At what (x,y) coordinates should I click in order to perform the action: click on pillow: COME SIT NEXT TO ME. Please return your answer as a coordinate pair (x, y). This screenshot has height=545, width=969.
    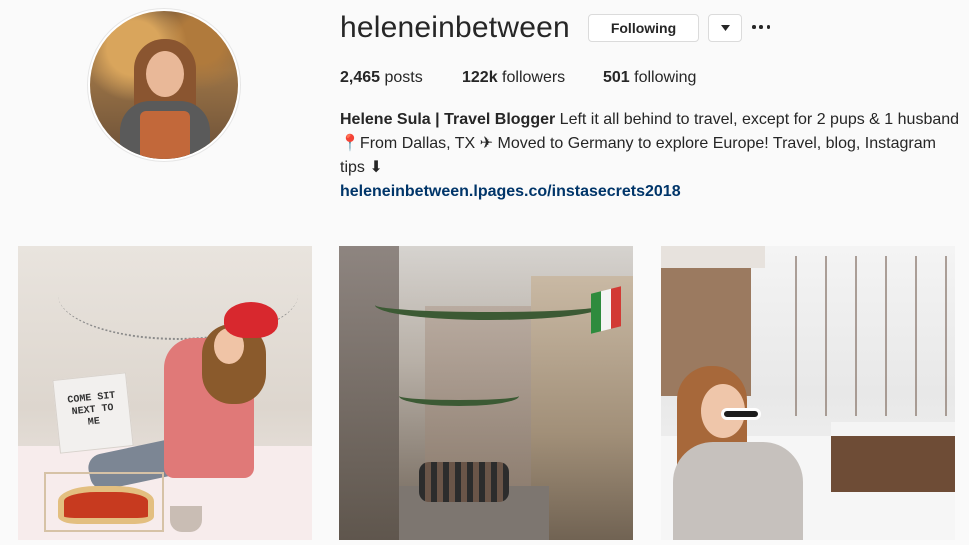
    Looking at the image, I should click on (93, 413).